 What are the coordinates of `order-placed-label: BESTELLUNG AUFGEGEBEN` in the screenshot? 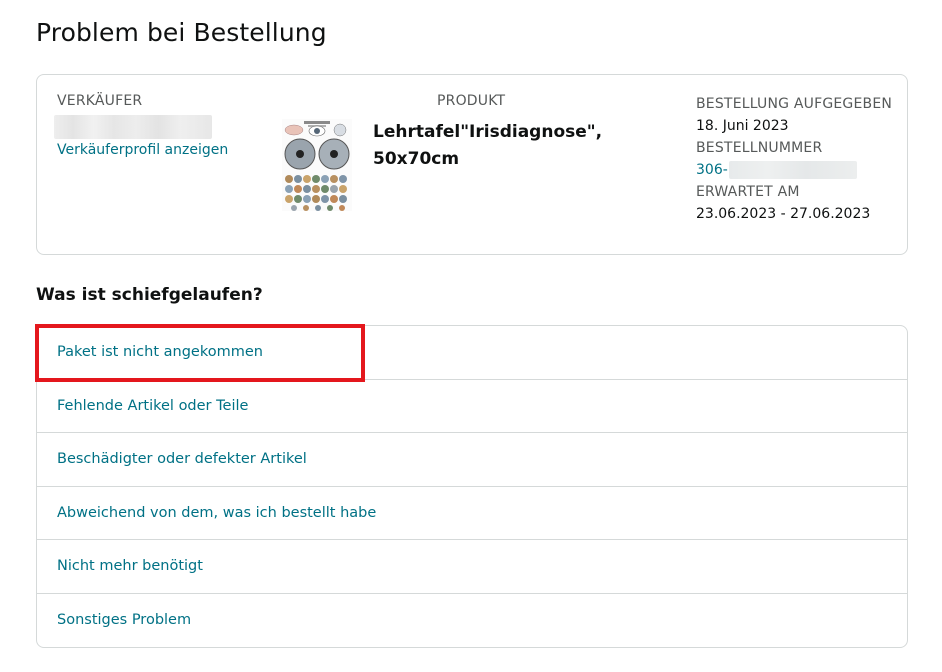 It's located at (794, 104).